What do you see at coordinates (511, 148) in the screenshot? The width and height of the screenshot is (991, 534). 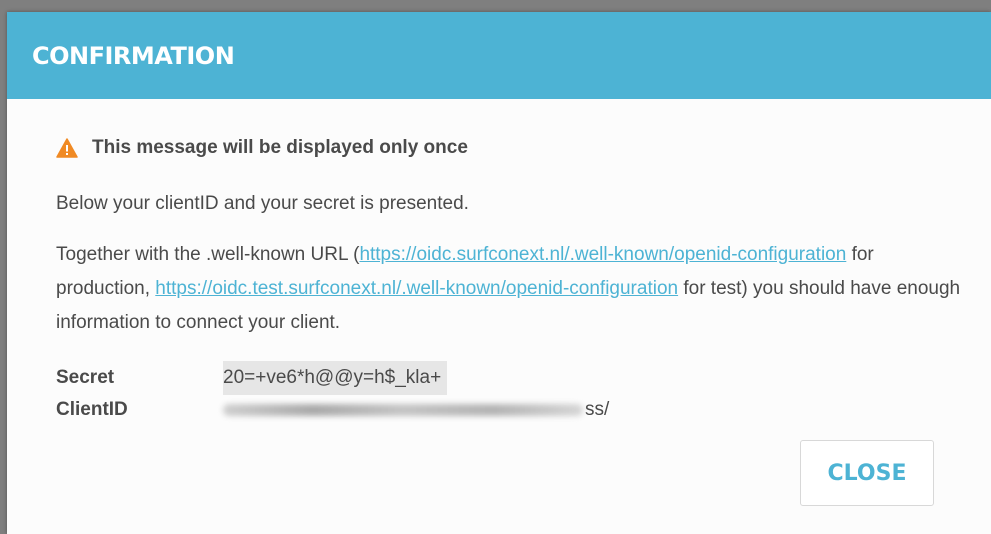 I see `warning-message: This message will be displayed only once` at bounding box center [511, 148].